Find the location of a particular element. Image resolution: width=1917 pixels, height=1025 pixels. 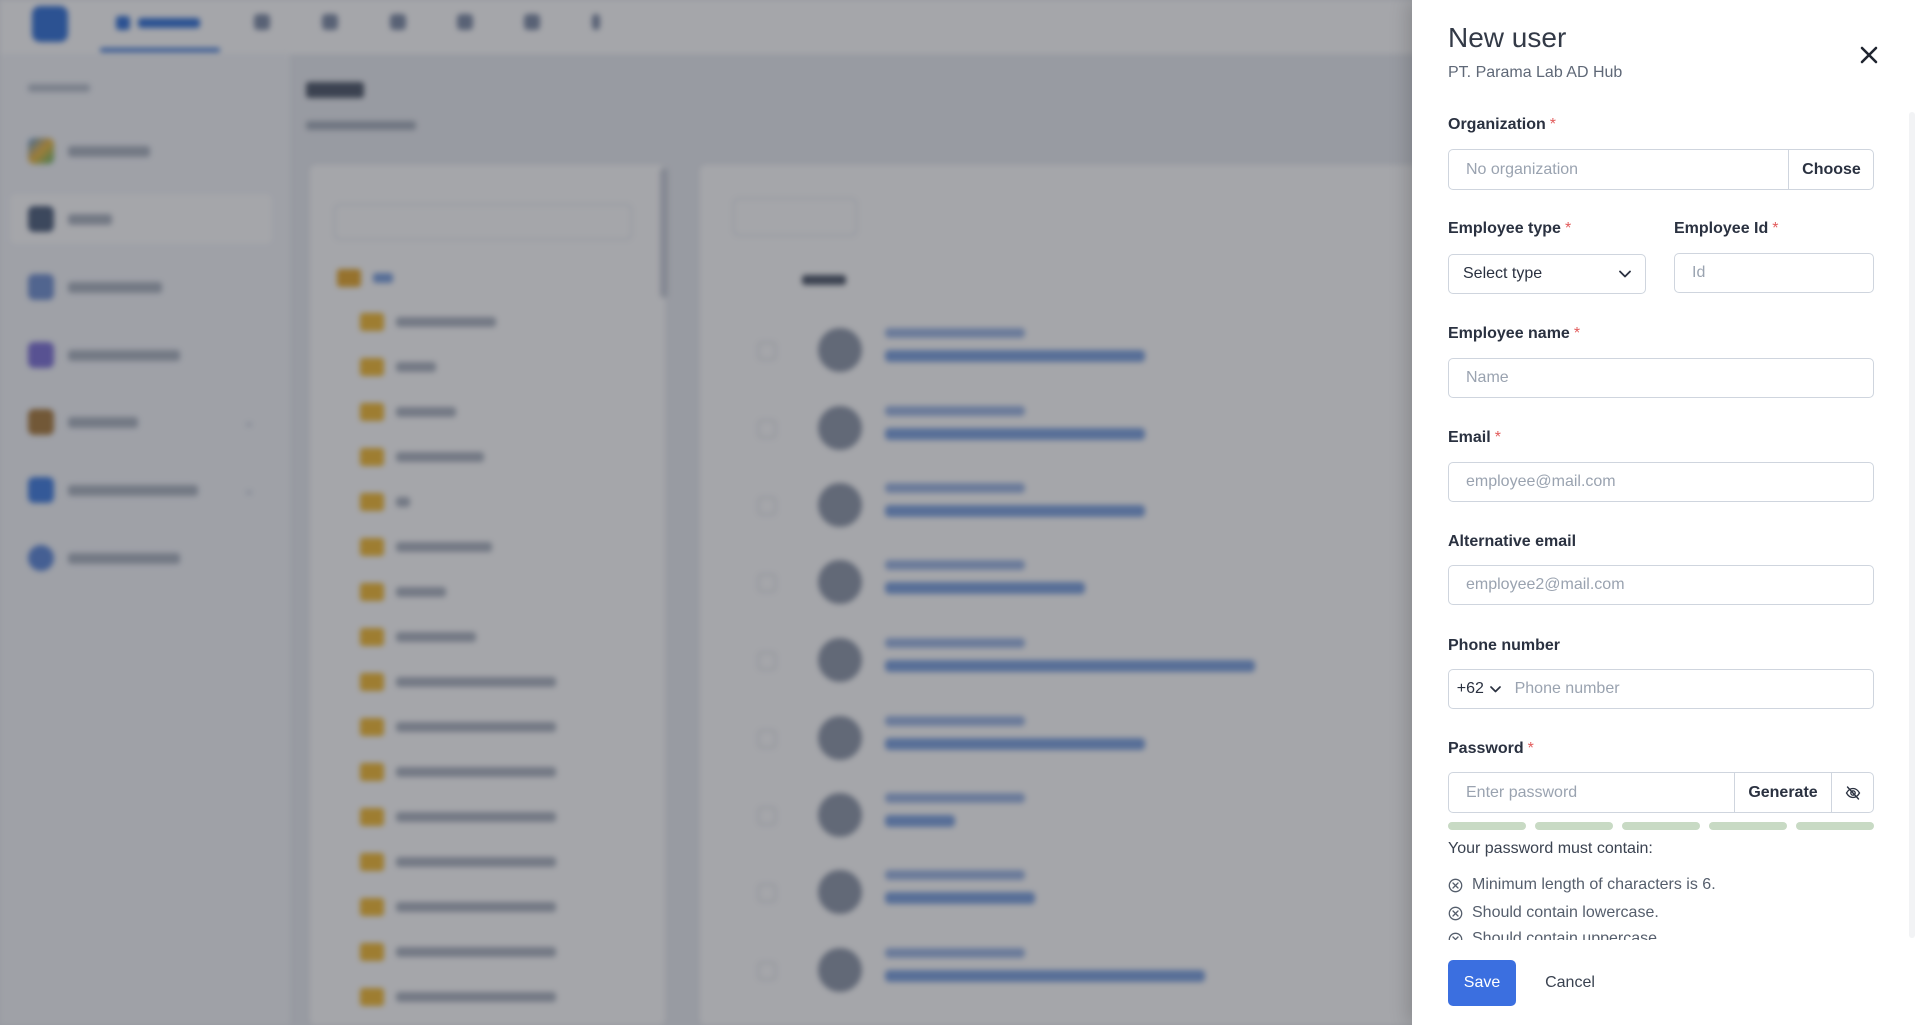

country-code-value: +62 is located at coordinates (1470, 688).